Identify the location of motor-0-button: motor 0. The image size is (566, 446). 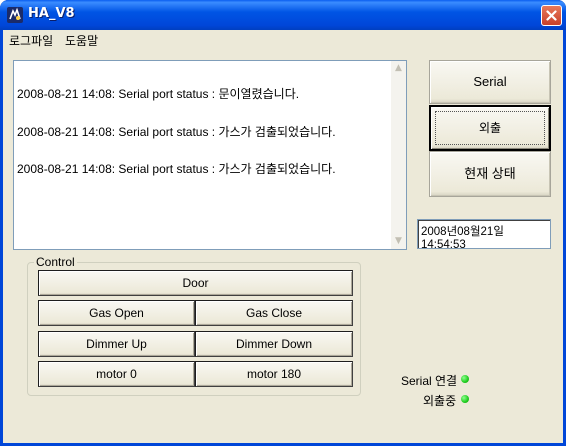
(116, 374).